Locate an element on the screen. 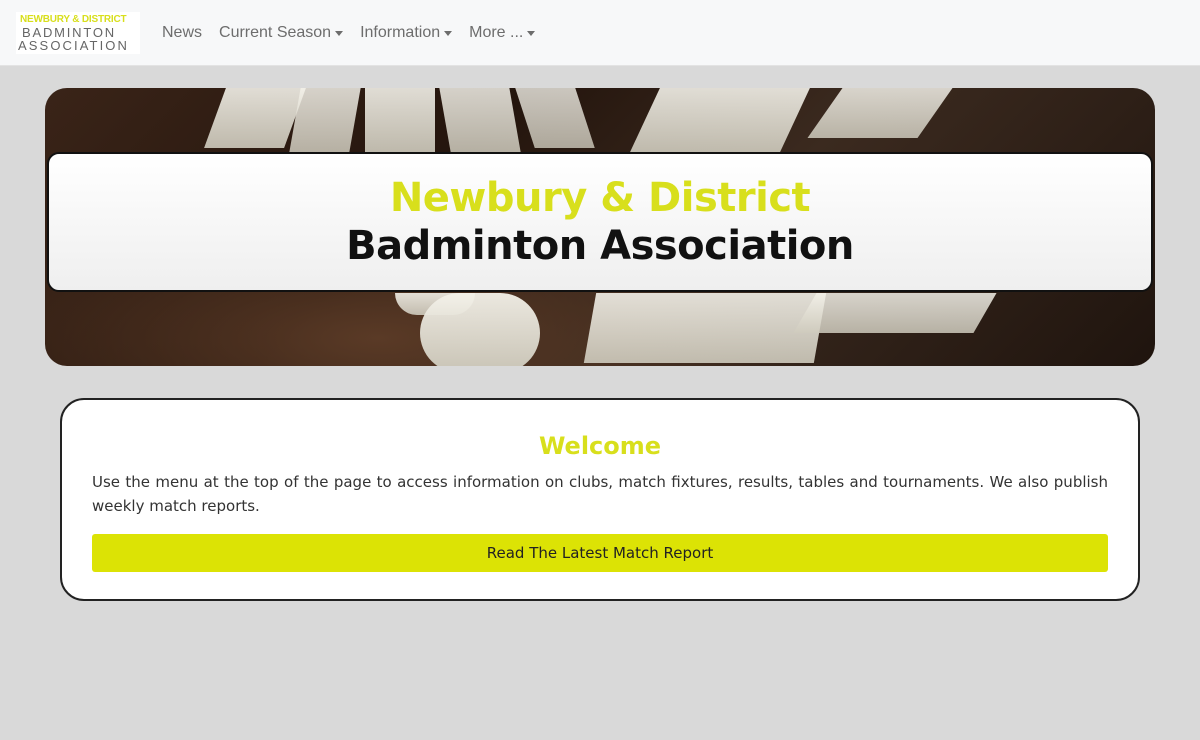  nav-item-label: Information is located at coordinates (400, 32).